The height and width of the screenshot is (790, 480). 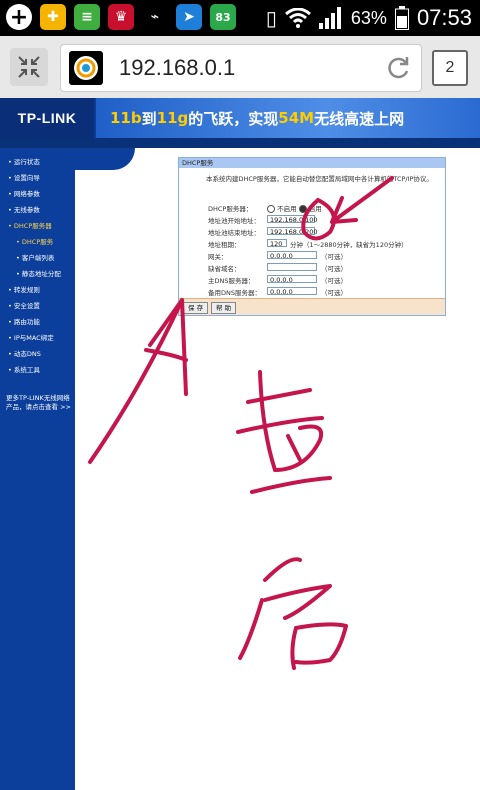 I want to click on nav-routing: • 路由功能, so click(x=24, y=321).